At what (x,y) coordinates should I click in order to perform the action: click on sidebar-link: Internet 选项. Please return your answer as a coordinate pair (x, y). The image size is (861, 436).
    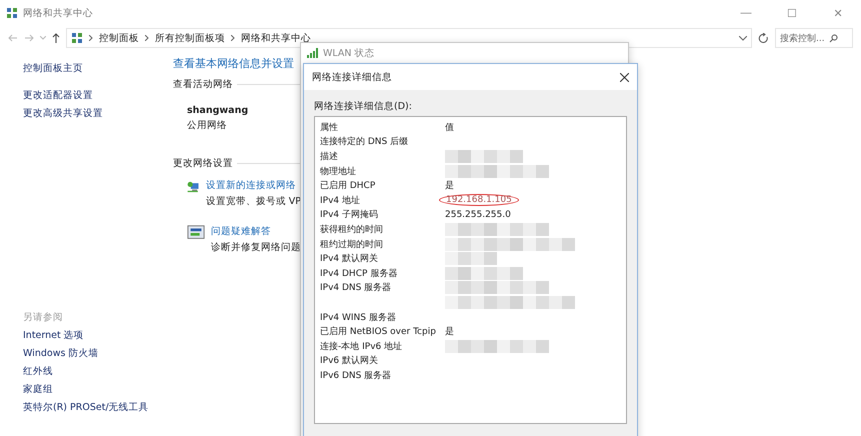
    Looking at the image, I should click on (98, 336).